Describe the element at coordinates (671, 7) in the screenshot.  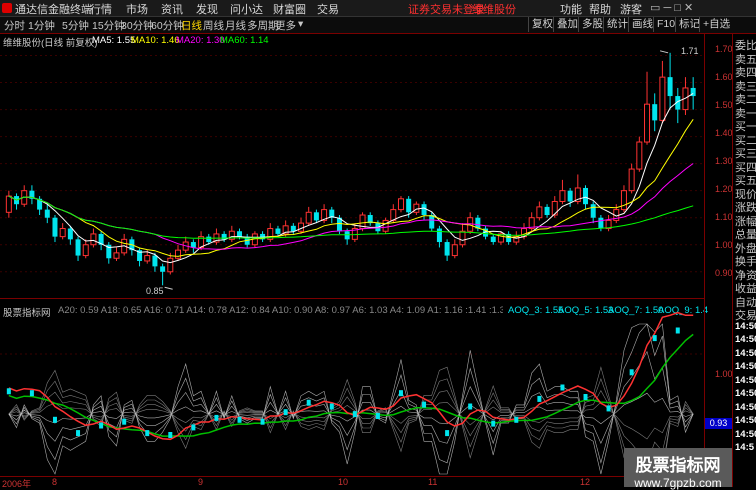
I see `window-controls: ▭ ─ □ ✕` at that location.